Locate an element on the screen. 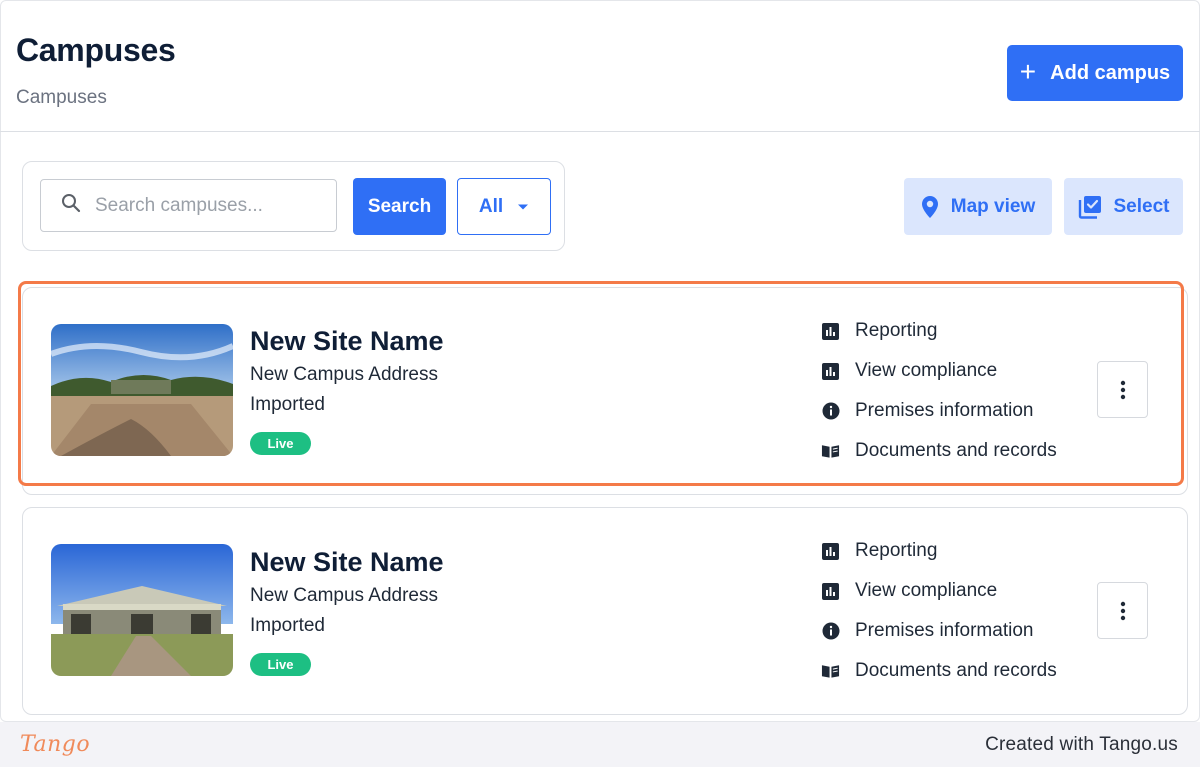  map-view-button: Map view is located at coordinates (978, 206).